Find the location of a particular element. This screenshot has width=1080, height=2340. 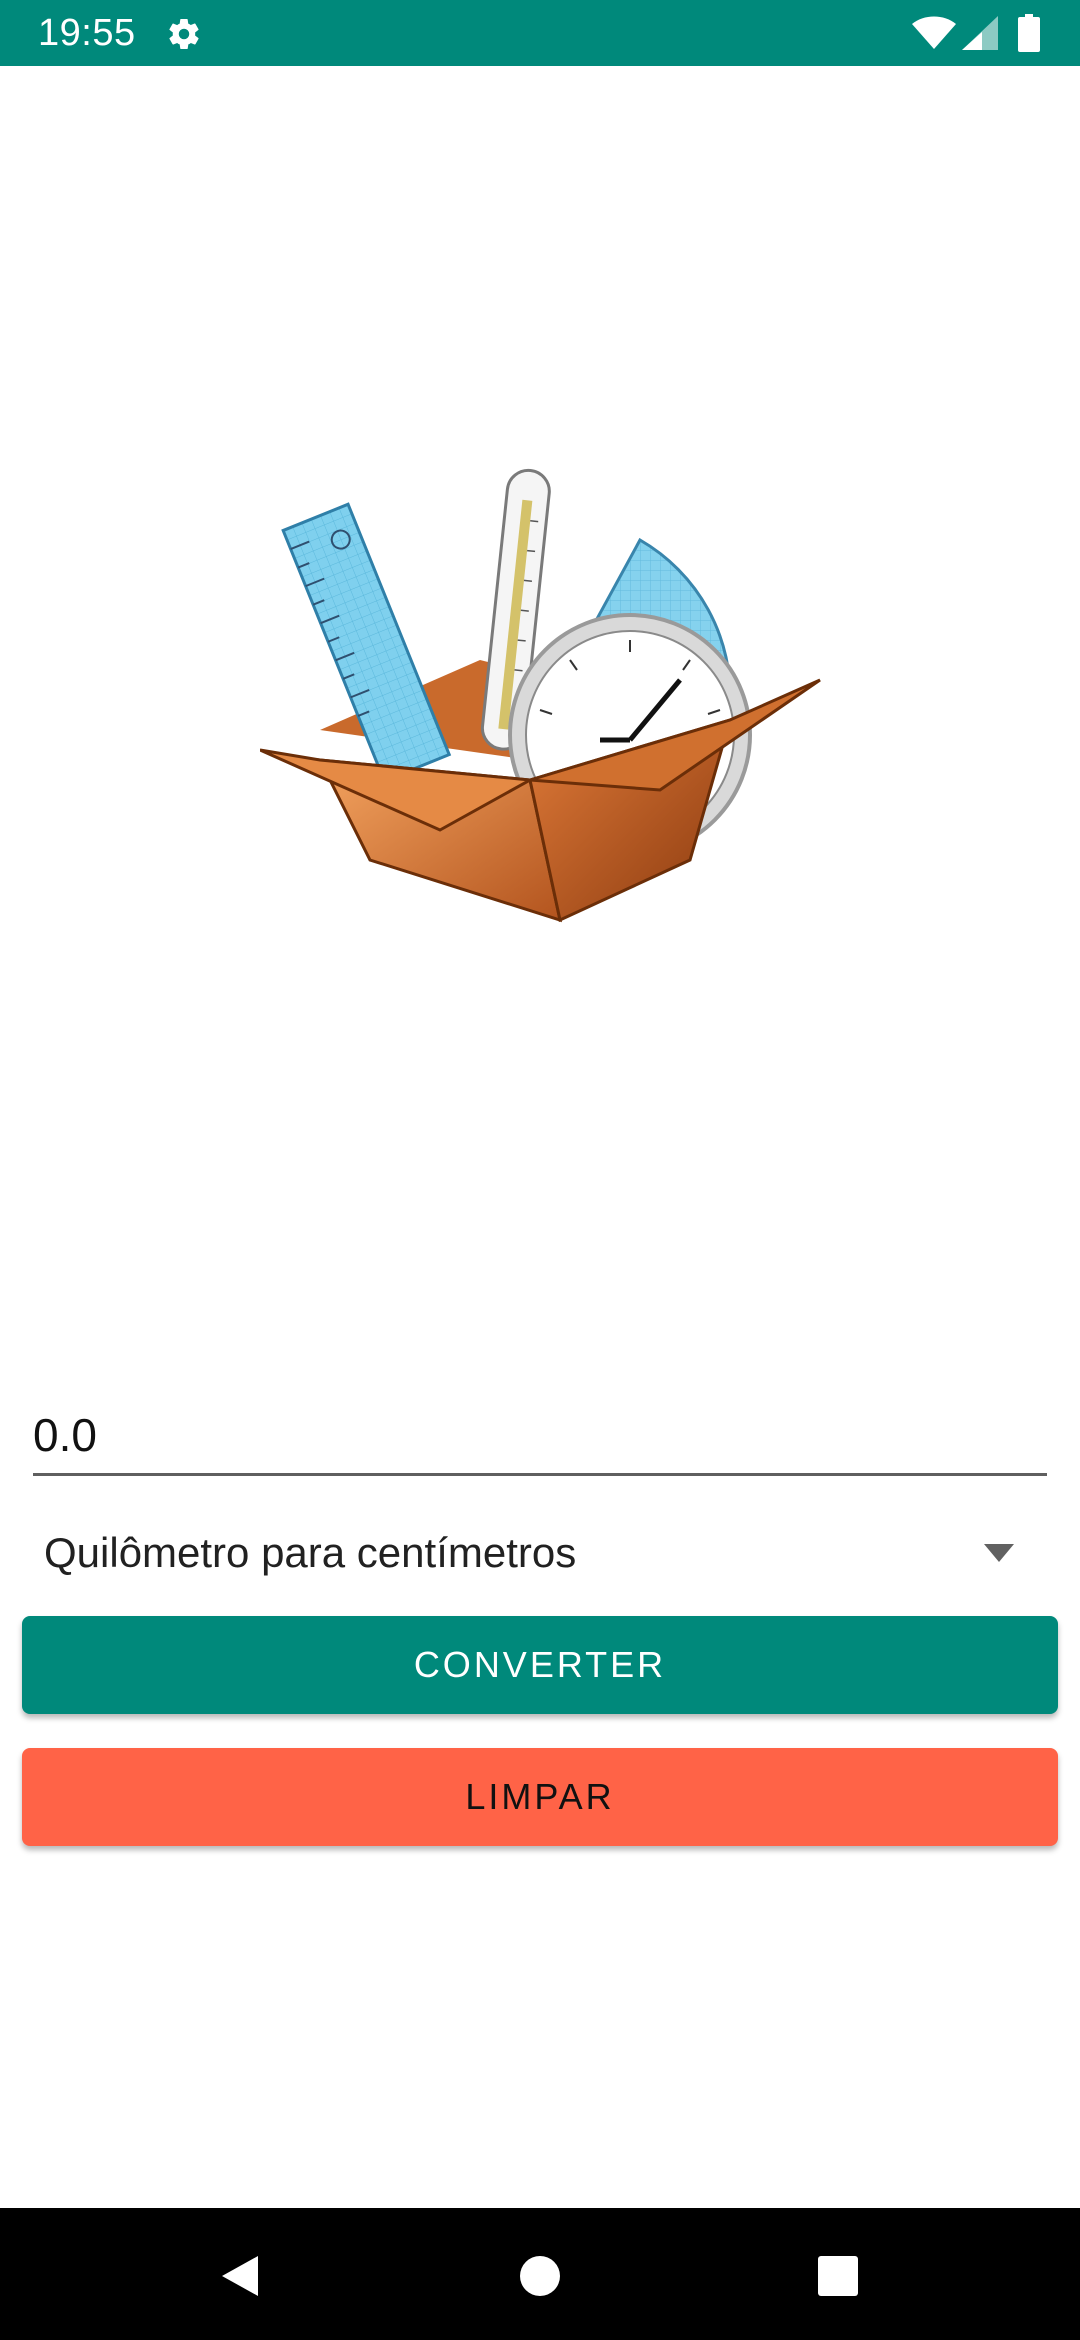

home-icon is located at coordinates (540, 2276).